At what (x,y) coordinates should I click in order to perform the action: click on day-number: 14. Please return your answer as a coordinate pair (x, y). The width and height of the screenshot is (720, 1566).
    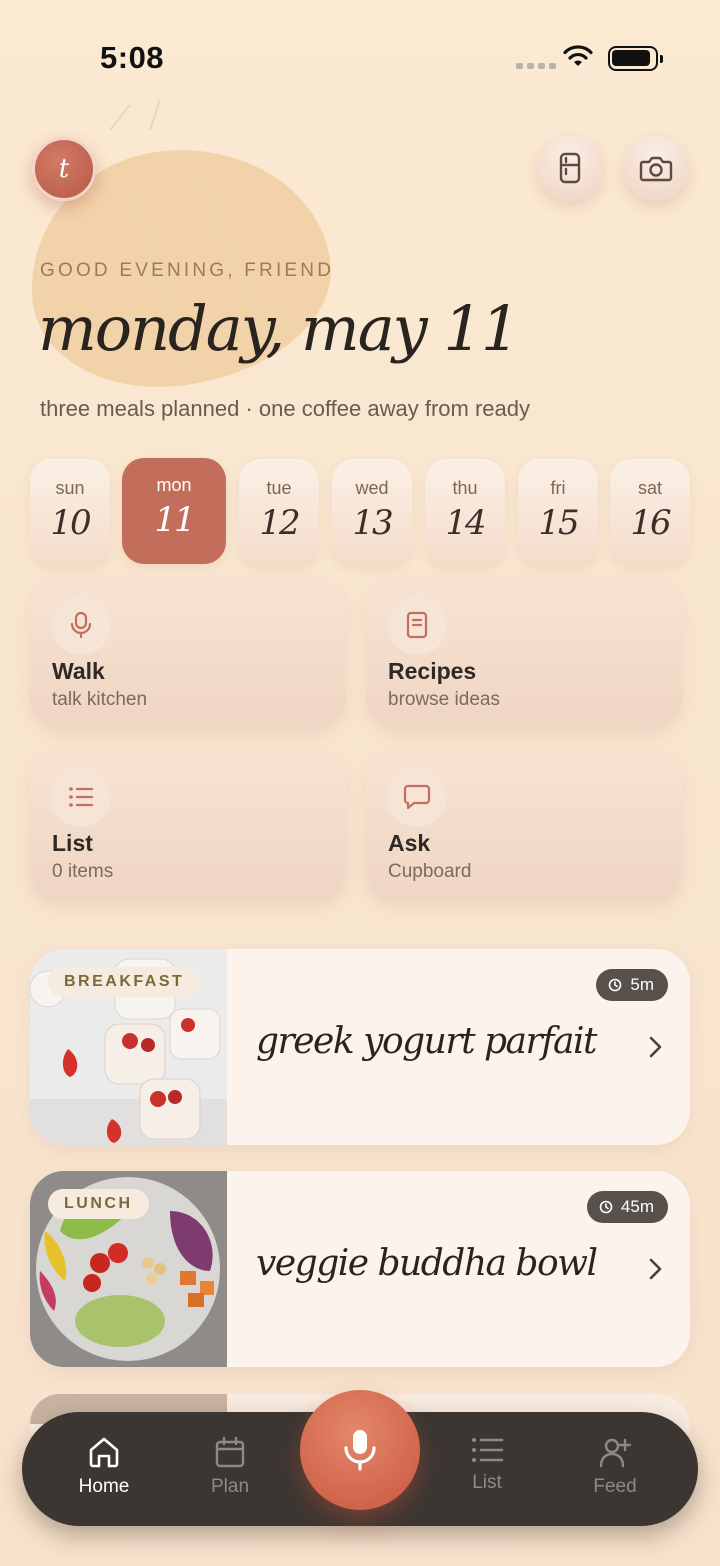
    Looking at the image, I should click on (465, 523).